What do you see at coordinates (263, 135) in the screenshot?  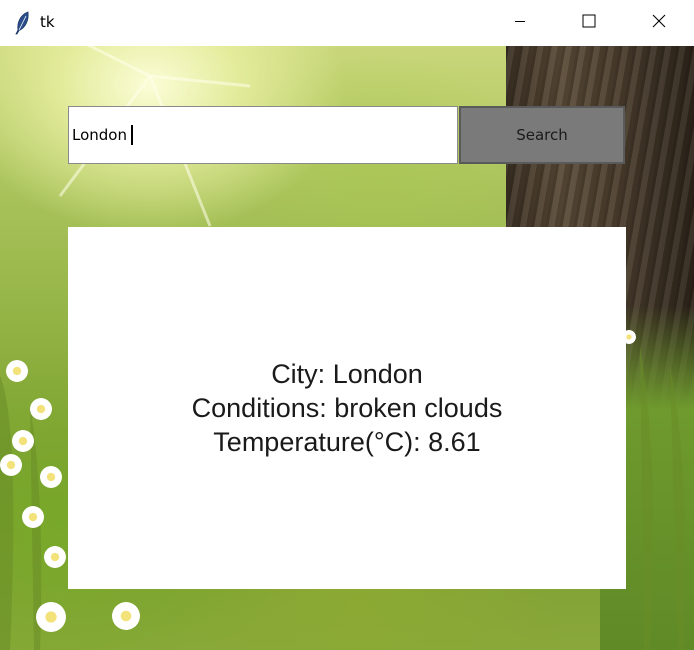 I see `city-search-input` at bounding box center [263, 135].